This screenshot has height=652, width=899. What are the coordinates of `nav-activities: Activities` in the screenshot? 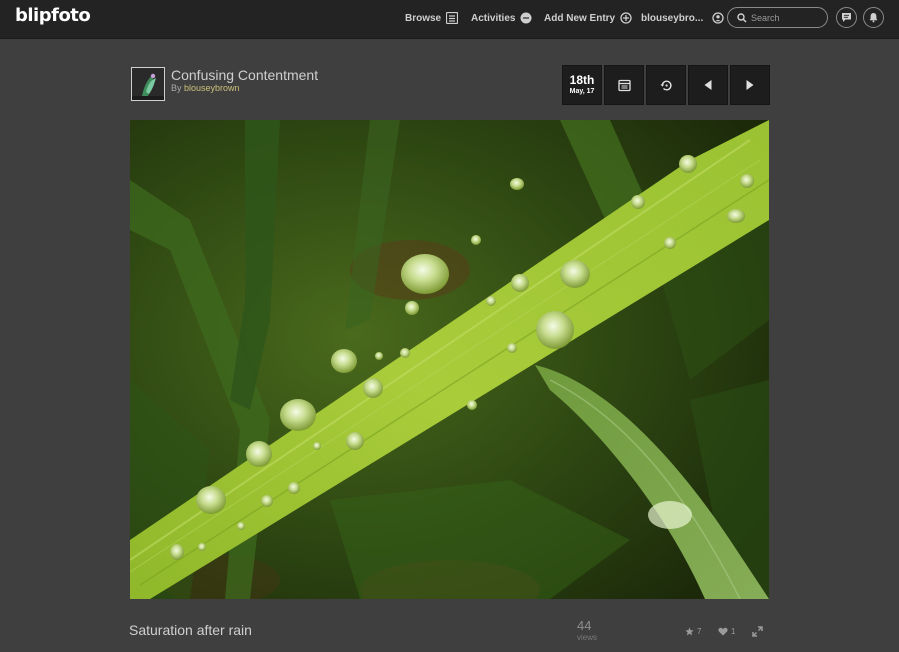 It's located at (501, 18).